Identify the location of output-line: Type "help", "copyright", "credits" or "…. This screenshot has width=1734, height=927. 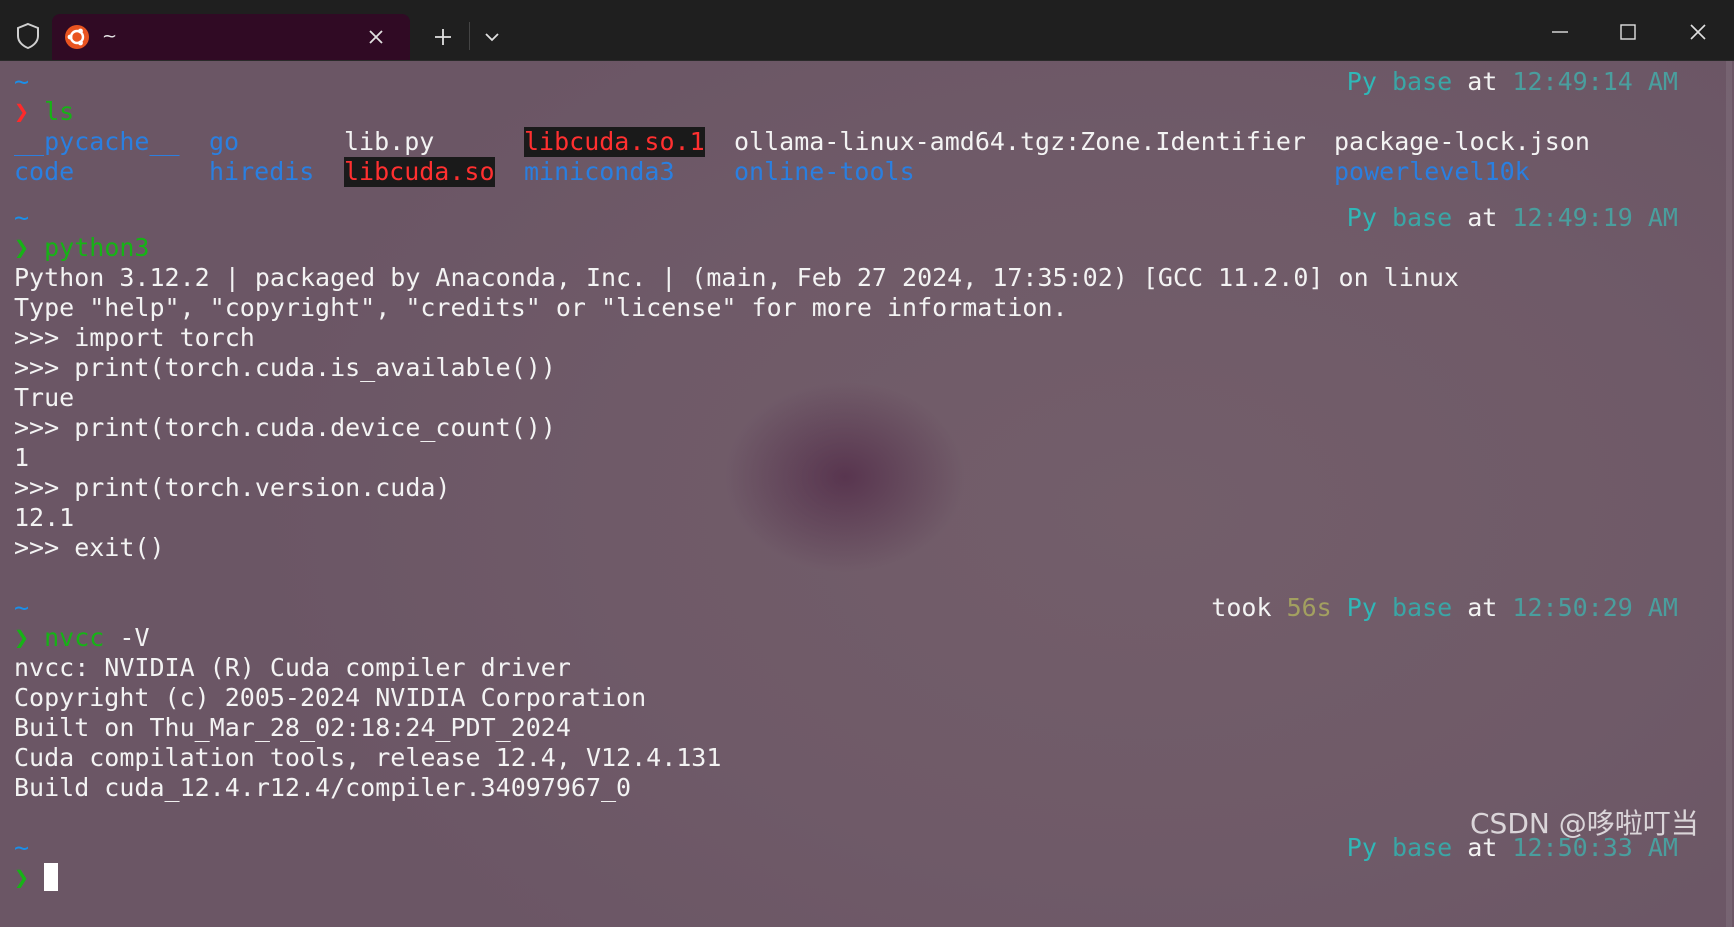
(541, 307).